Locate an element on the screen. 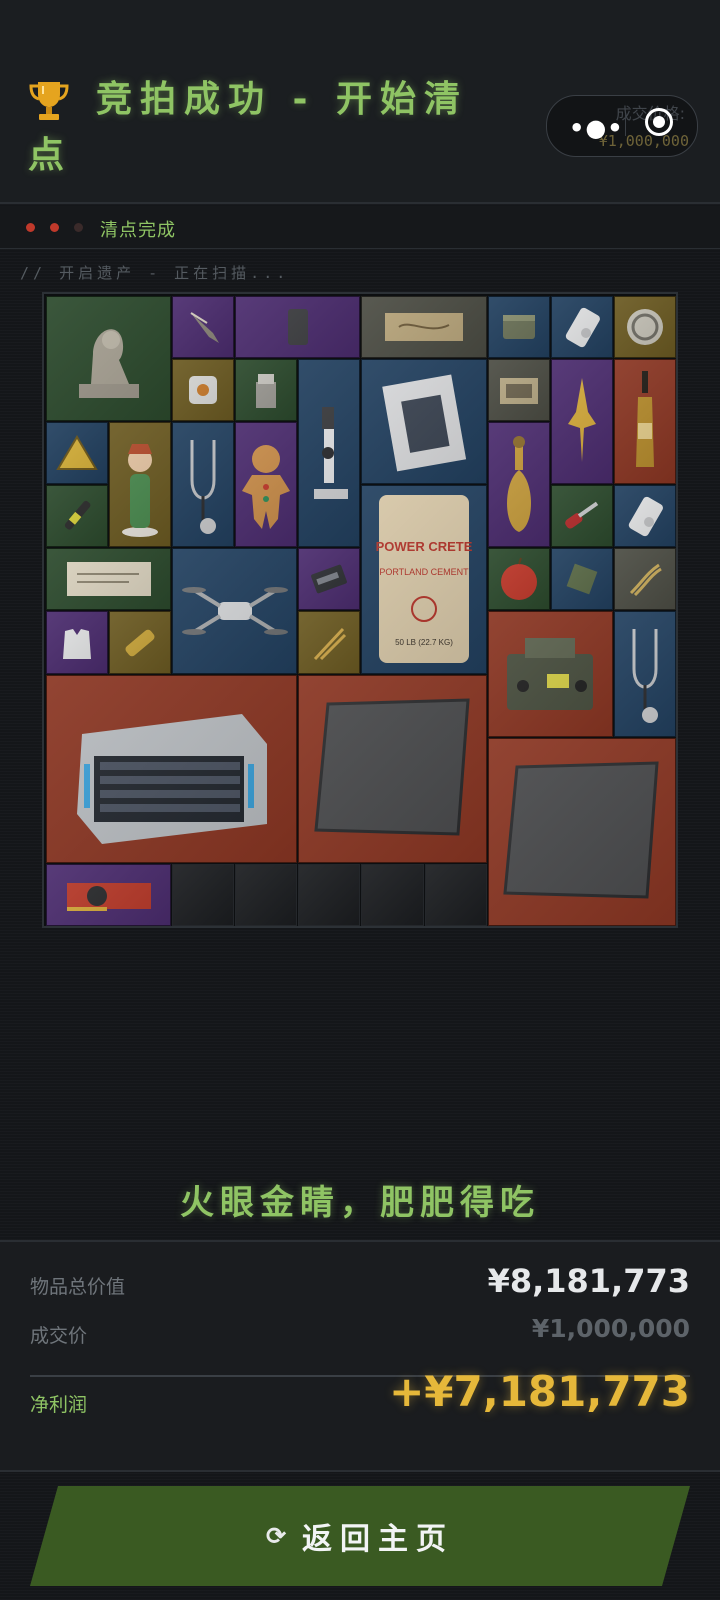 The height and width of the screenshot is (1600, 720). deal-price-label: 成交价 is located at coordinates (59, 1336).